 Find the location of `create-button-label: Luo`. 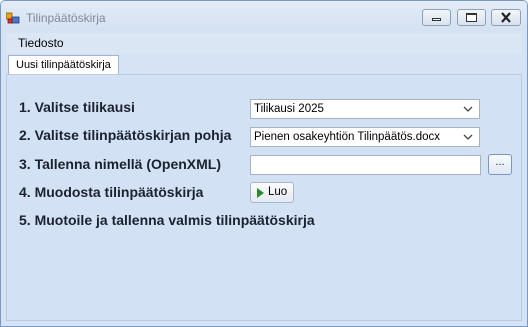

create-button-label: Luo is located at coordinates (278, 192).